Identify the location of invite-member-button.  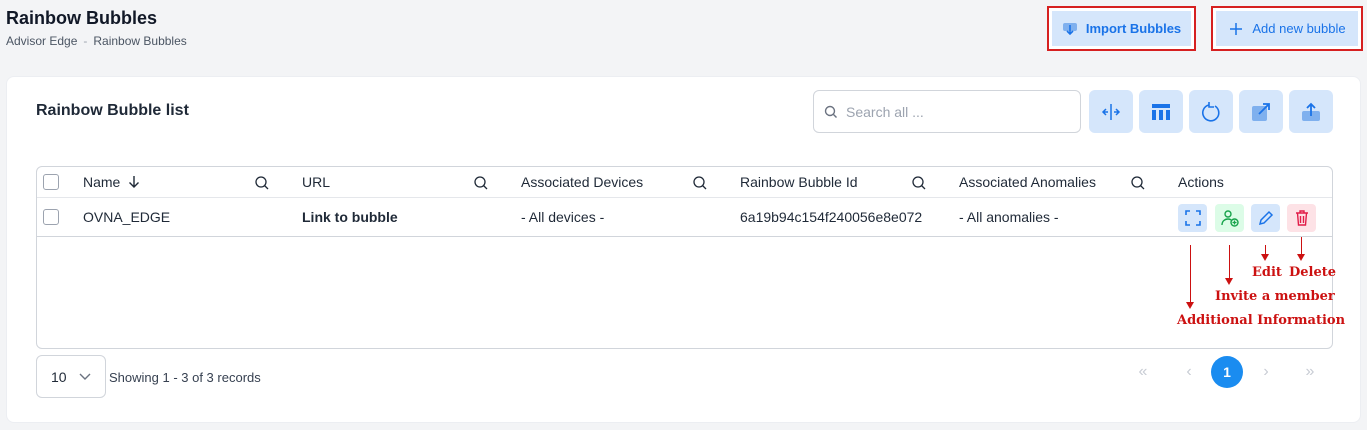
(1229, 218).